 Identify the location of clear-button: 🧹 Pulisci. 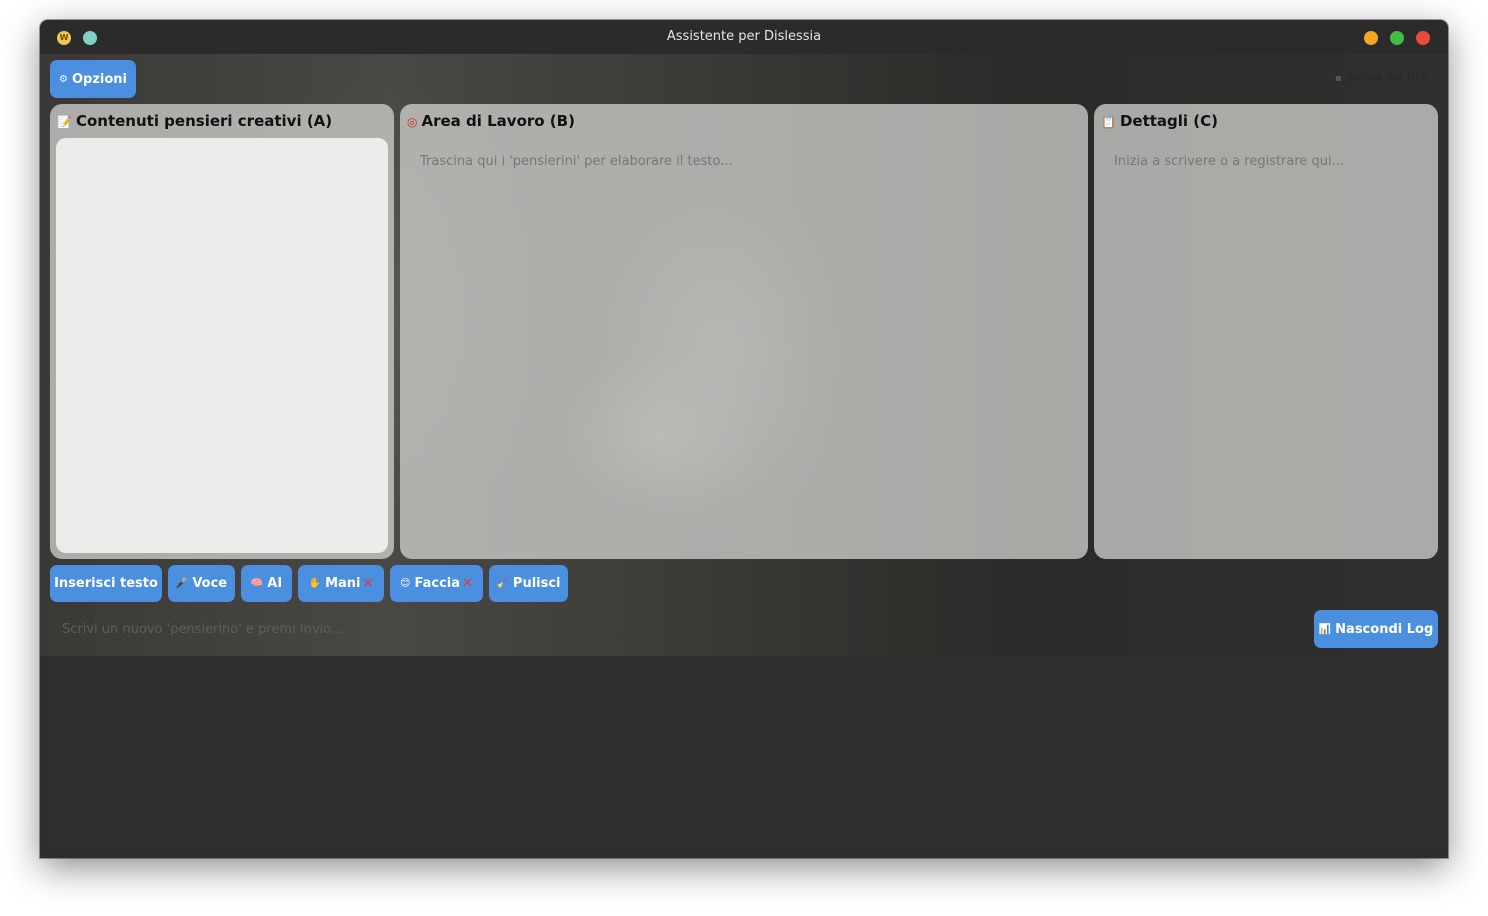
(528, 583).